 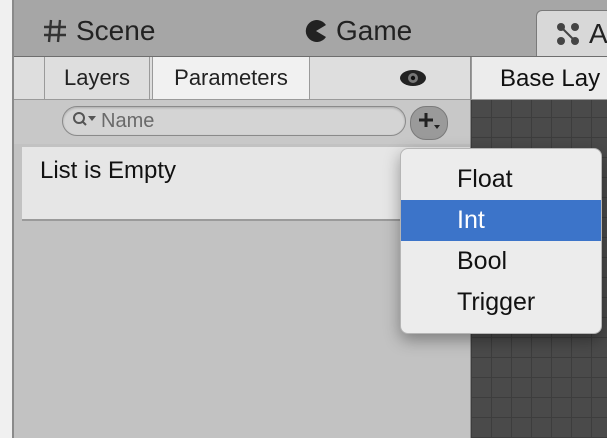 I want to click on menu-item-trigger: Trigger, so click(x=501, y=302).